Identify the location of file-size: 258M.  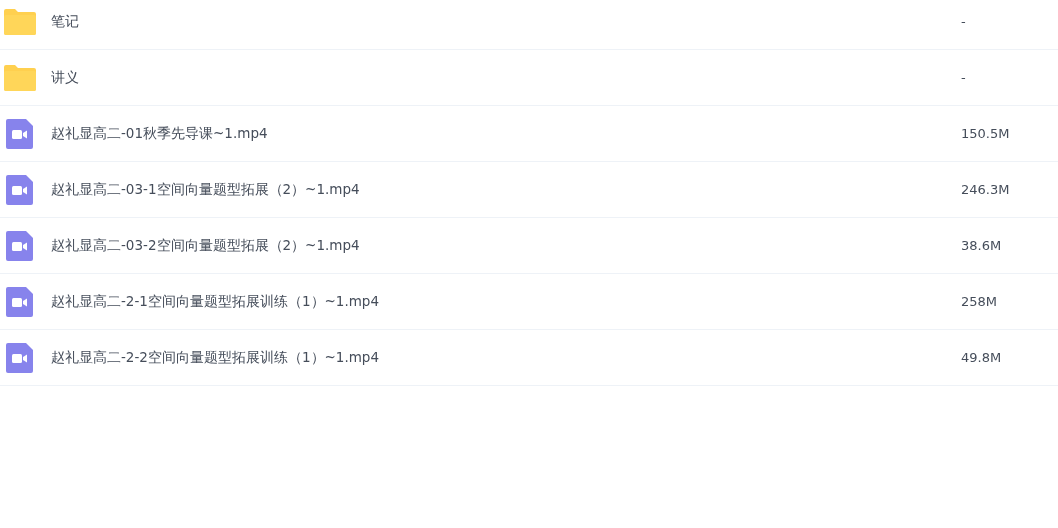
(980, 301).